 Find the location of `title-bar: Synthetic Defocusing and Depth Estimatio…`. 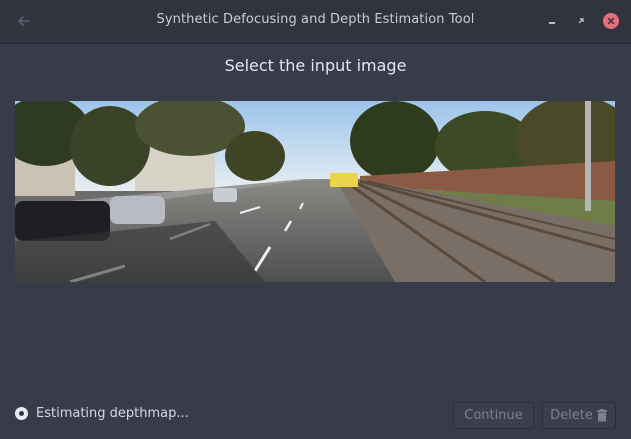

title-bar: Synthetic Defocusing and Depth Estimatio… is located at coordinates (315, 22).